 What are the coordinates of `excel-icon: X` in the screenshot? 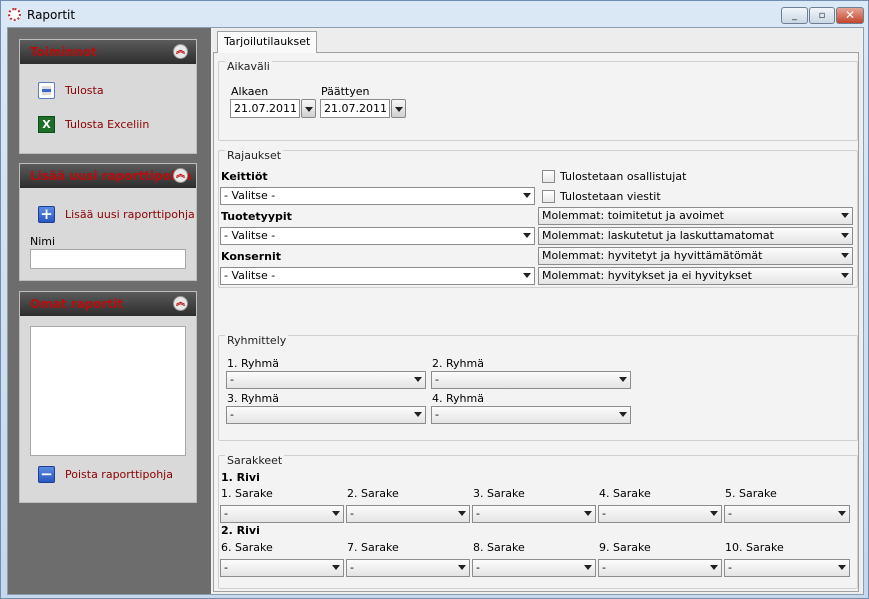 It's located at (46, 124).